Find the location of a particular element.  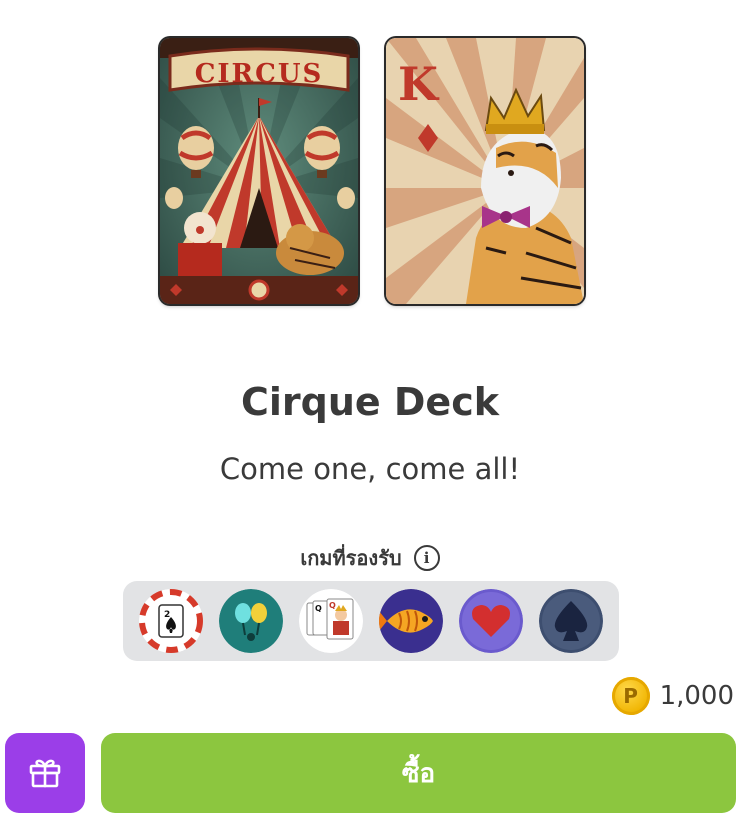

balloons-icon is located at coordinates (251, 621).